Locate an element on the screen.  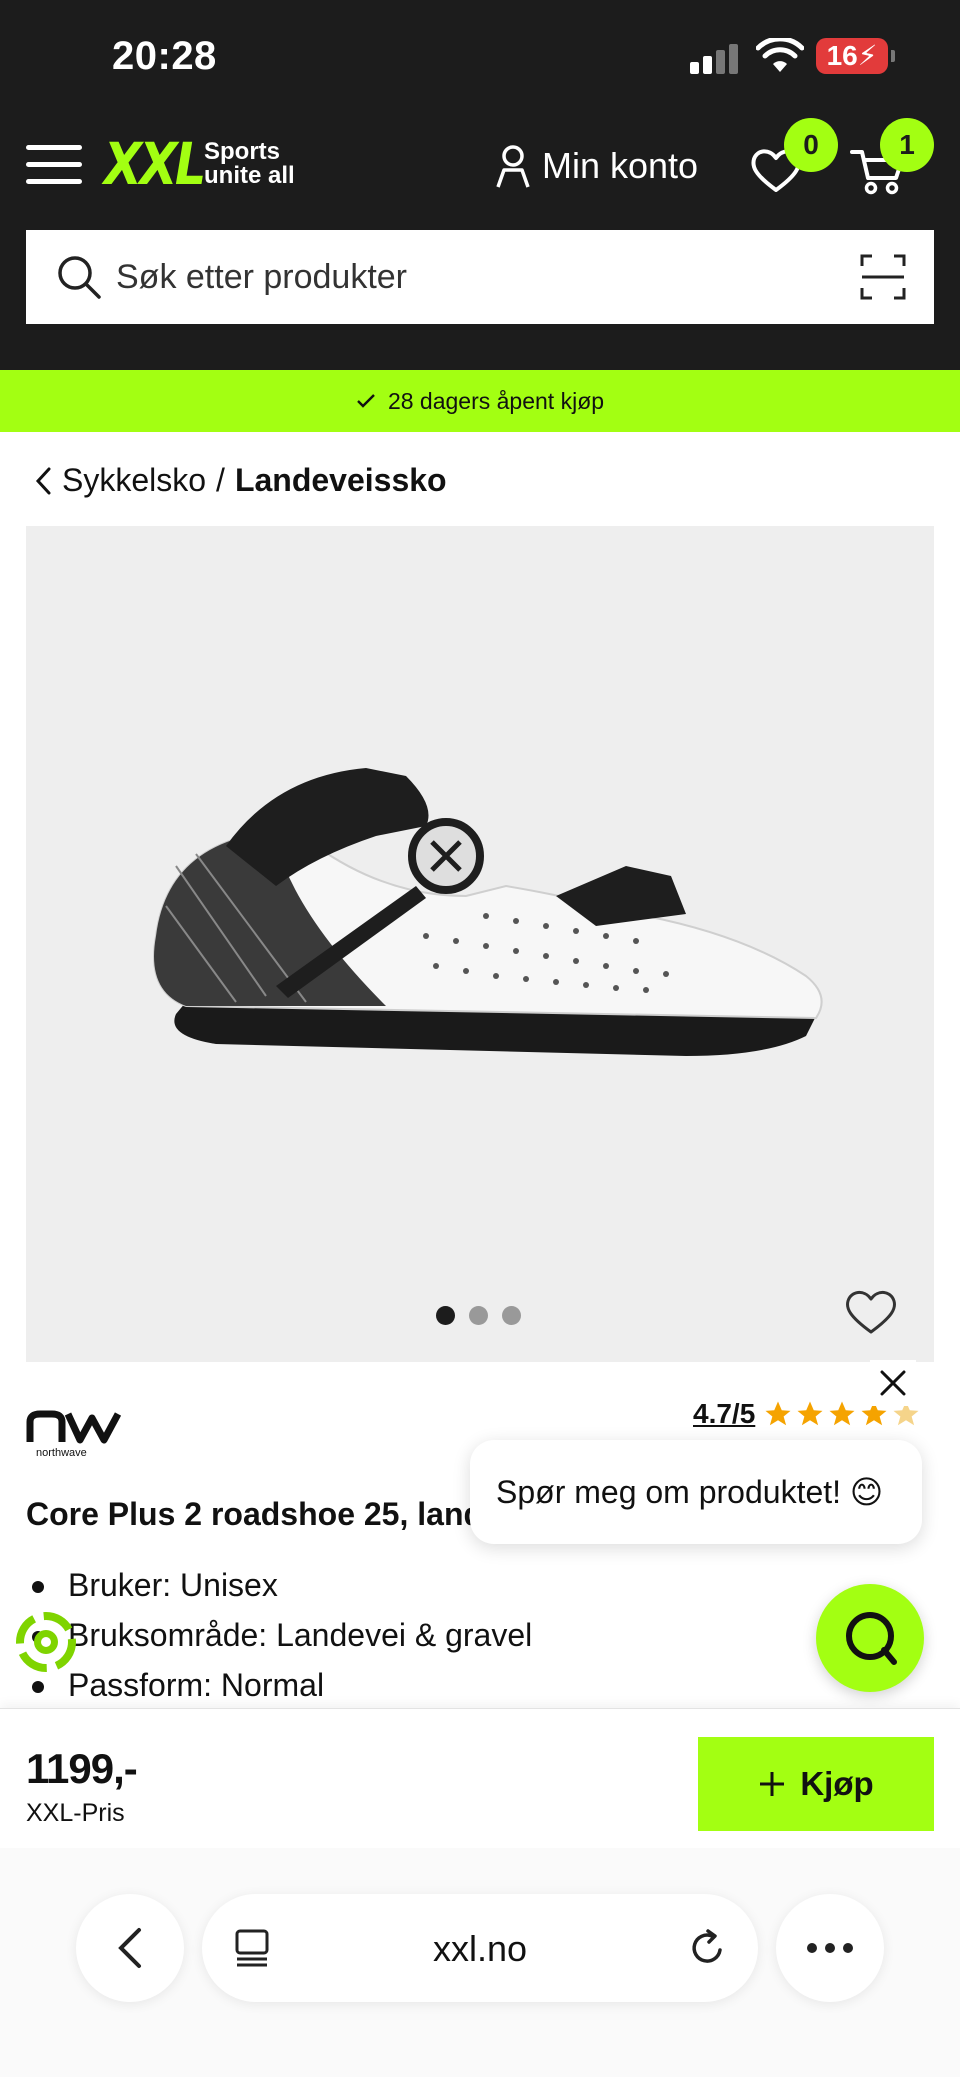
logo-wordmark: XXL is located at coordinates (155, 164).